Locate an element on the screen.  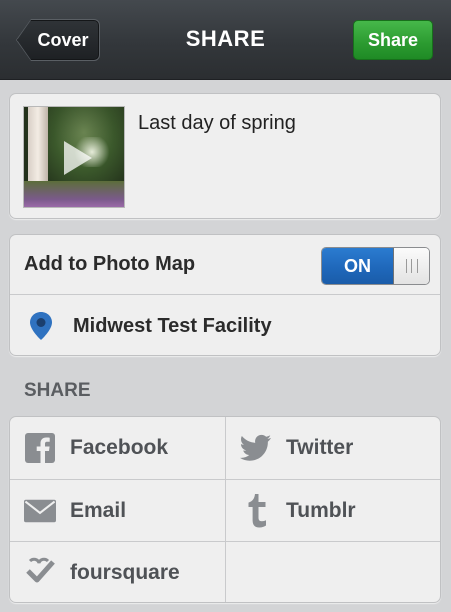
facebook-label: Facebook is located at coordinates (119, 447).